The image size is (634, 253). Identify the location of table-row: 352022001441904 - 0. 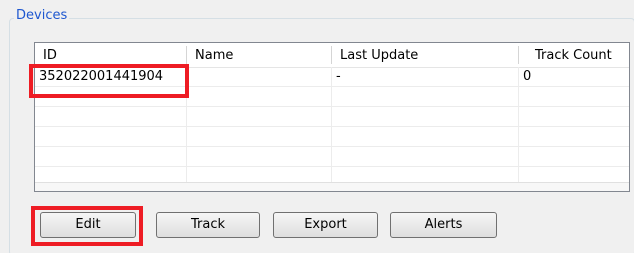
(332, 77).